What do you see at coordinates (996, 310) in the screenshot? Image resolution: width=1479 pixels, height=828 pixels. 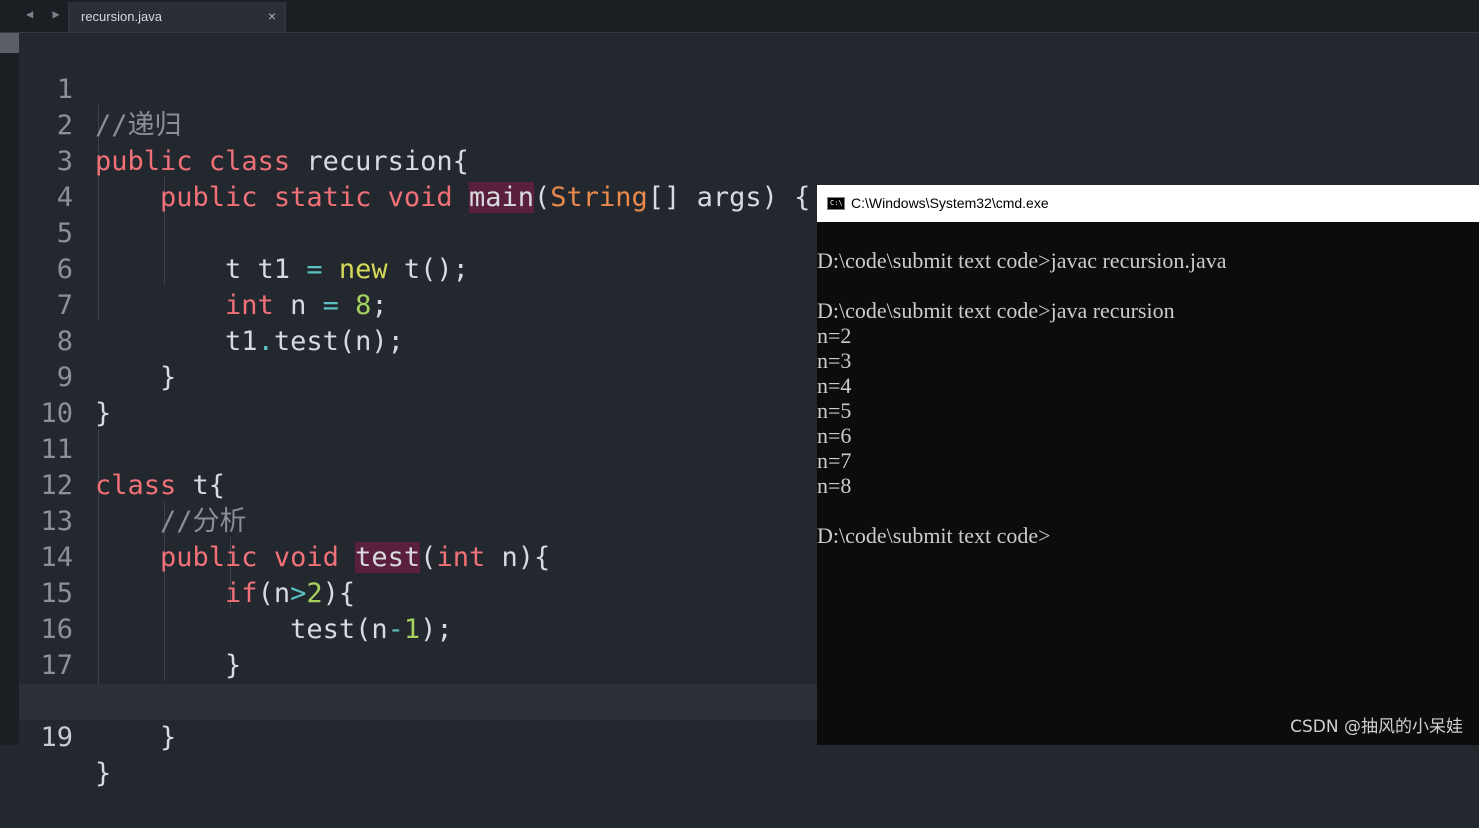 I see `console-line: D:\code\submit text code>java recursion` at bounding box center [996, 310].